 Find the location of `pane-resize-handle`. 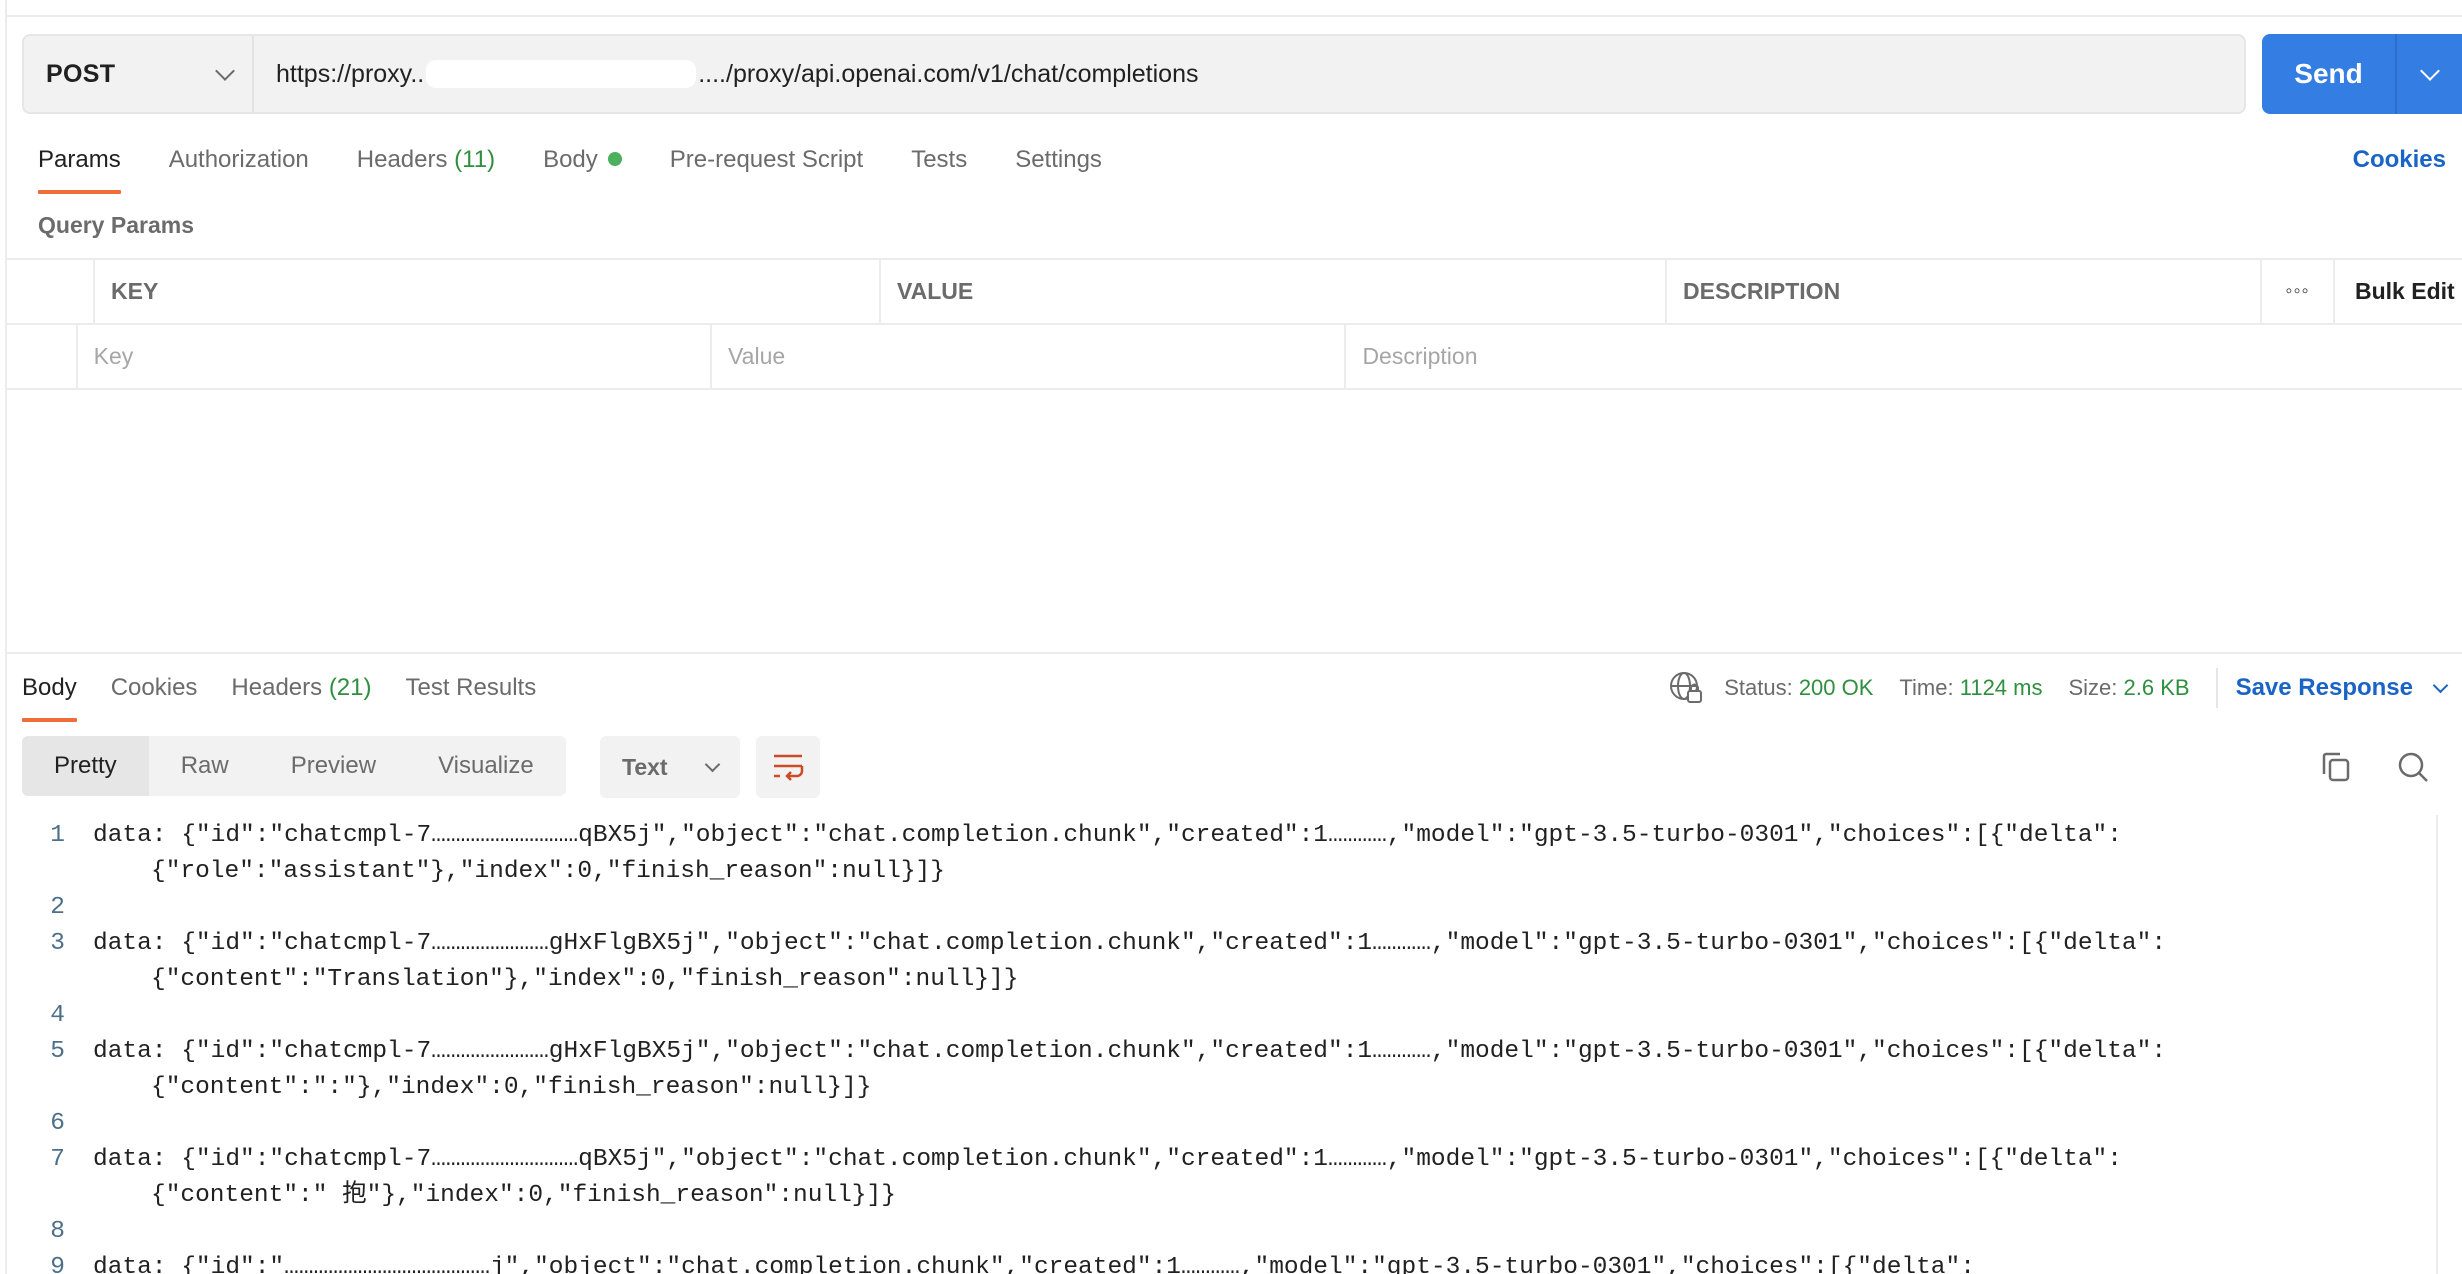

pane-resize-handle is located at coordinates (1233, 653).